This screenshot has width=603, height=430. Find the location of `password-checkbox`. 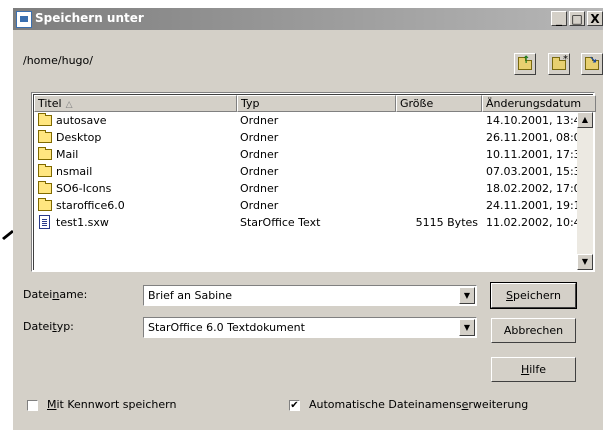

password-checkbox is located at coordinates (32, 405).